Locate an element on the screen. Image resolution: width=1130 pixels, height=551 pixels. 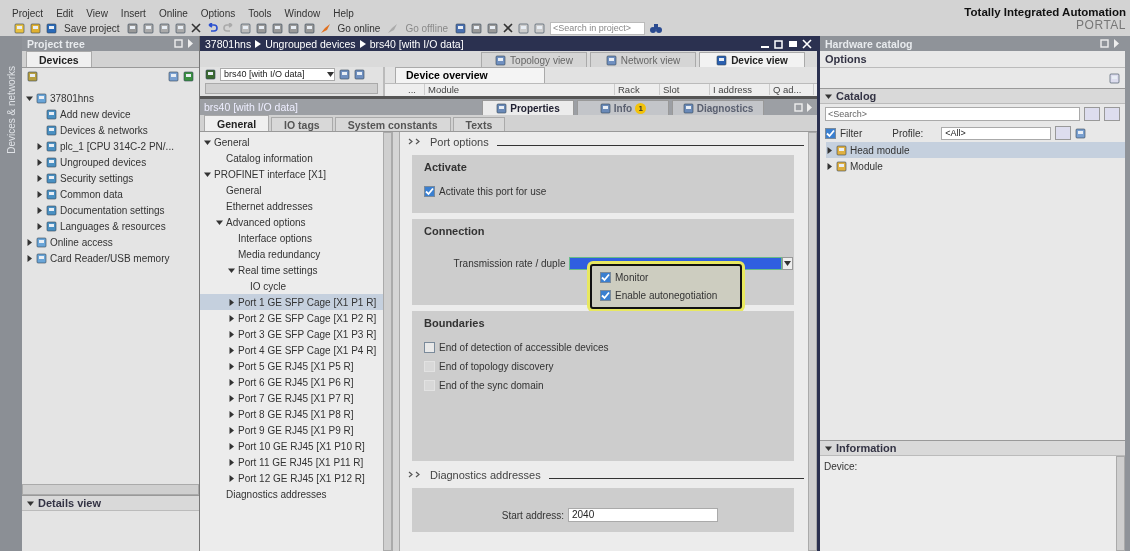
tree-item: IO cycle is located at coordinates (291, 286).